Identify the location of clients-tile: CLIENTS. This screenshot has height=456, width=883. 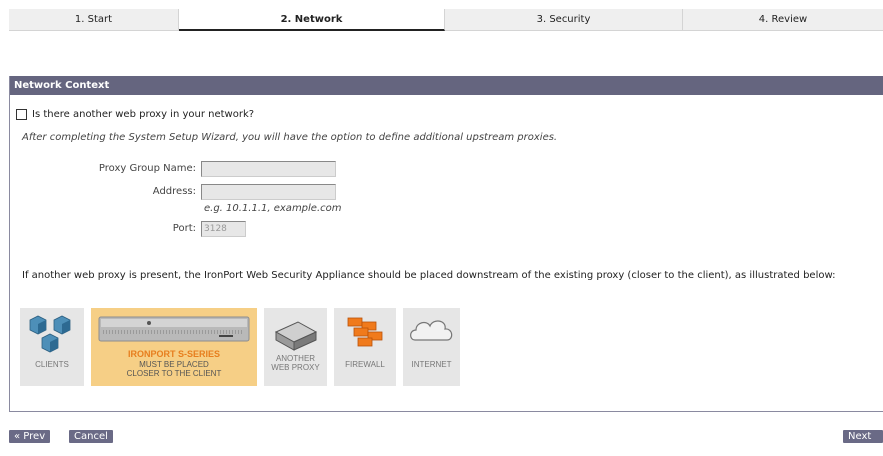
(52, 347).